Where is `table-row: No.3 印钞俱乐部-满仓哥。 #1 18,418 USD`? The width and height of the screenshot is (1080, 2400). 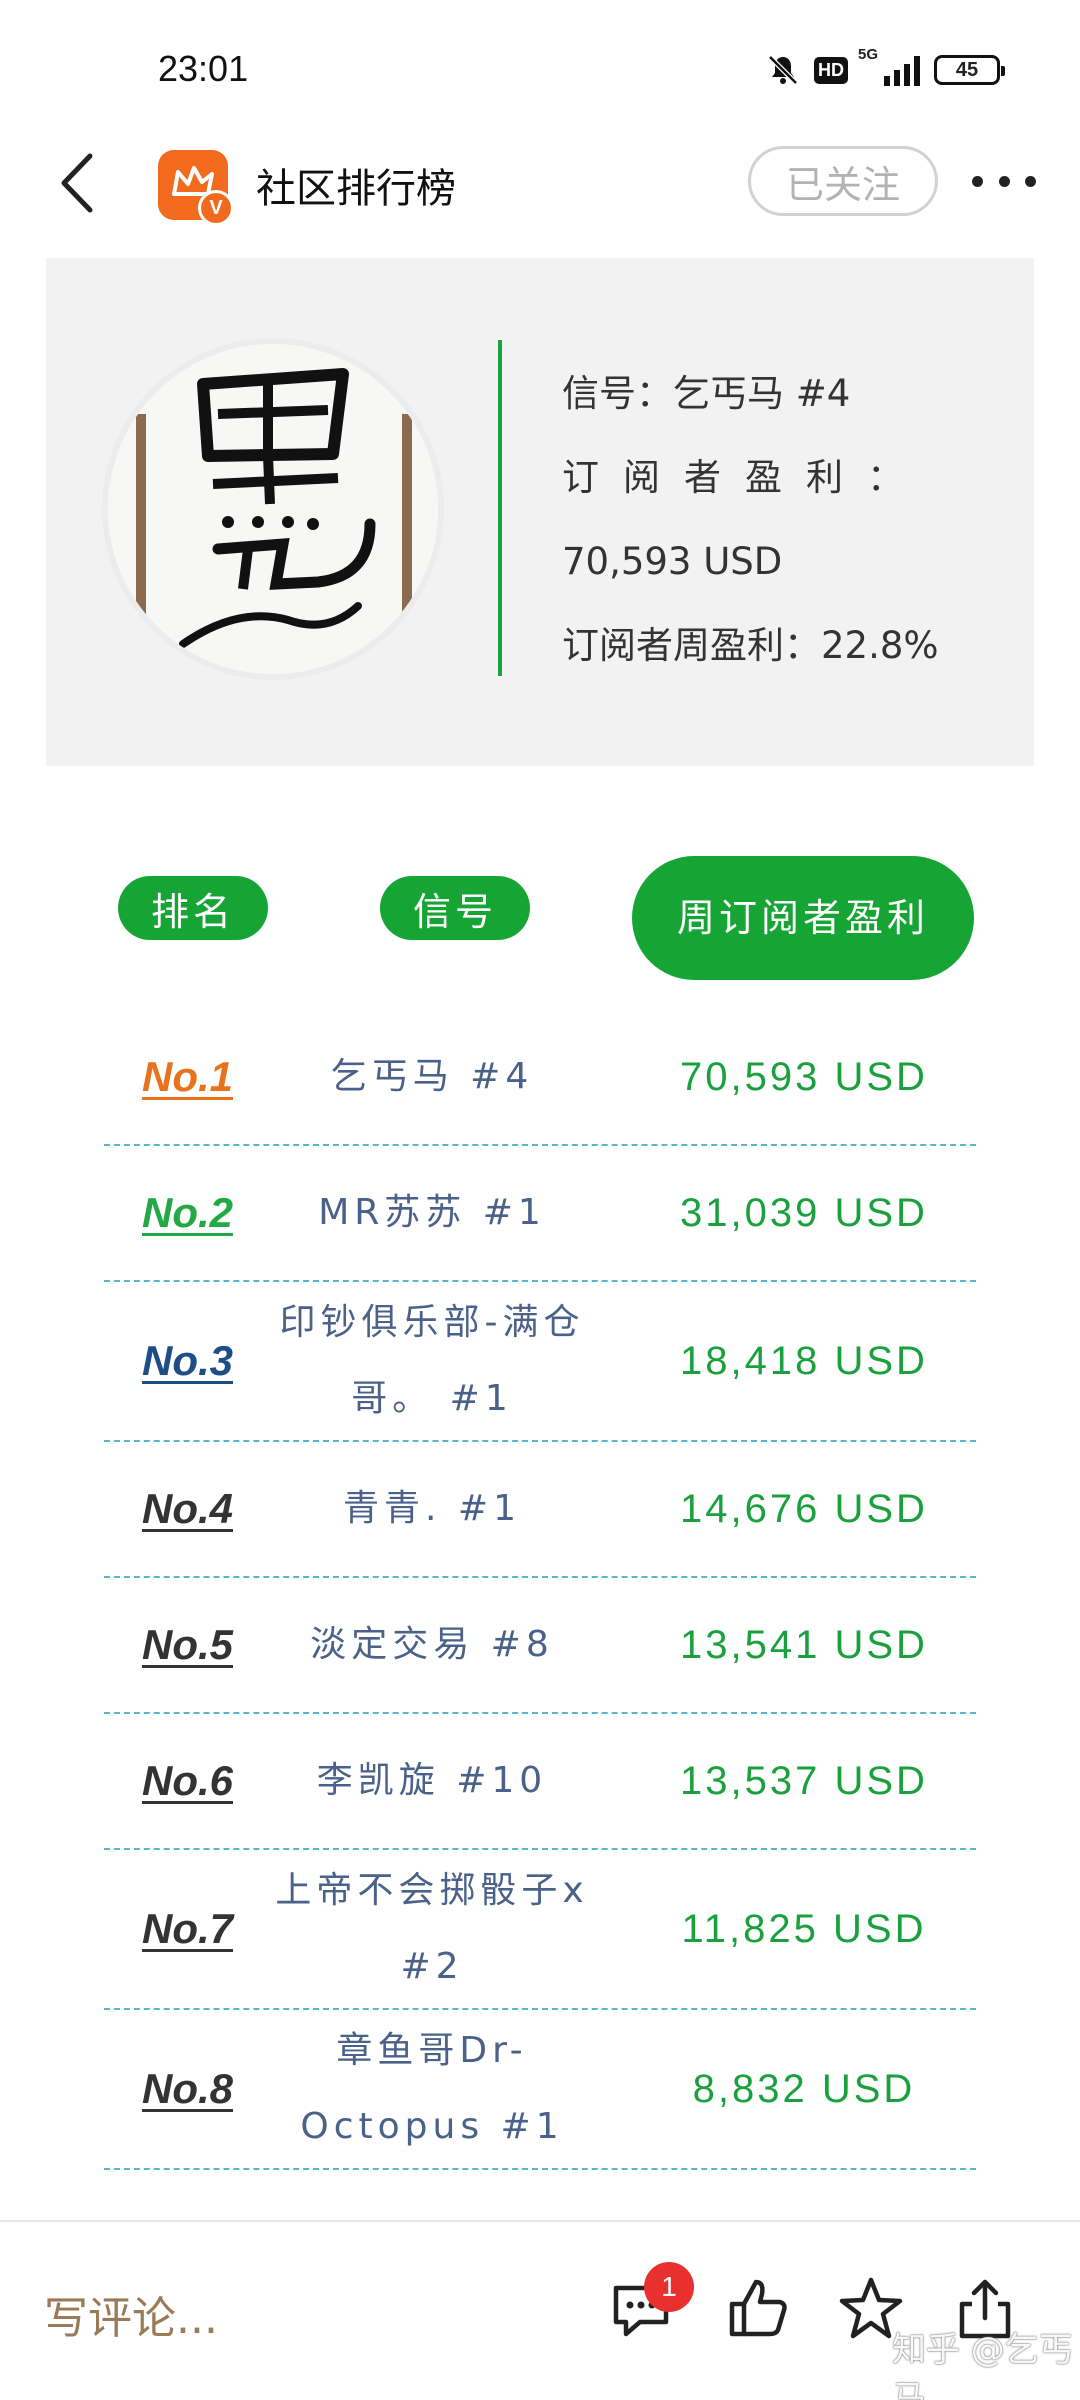 table-row: No.3 印钞俱乐部-满仓哥。 #1 18,418 USD is located at coordinates (540, 1362).